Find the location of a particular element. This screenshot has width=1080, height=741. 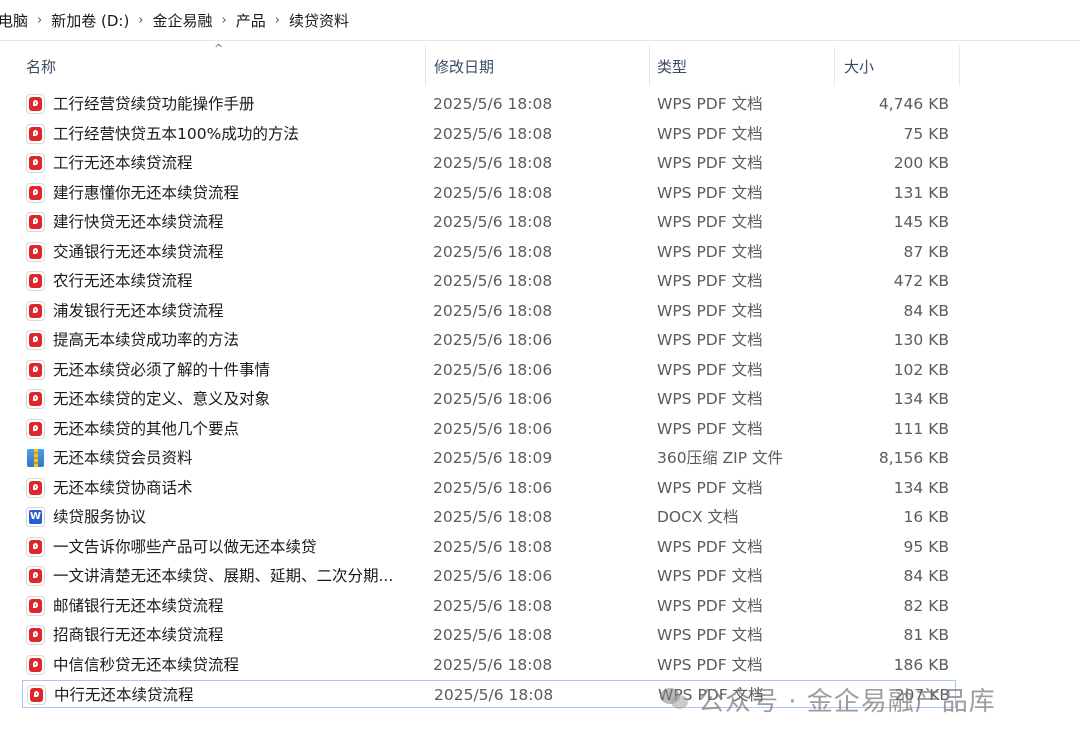

file-name: 工行经营快贷五本100%成功的方法 is located at coordinates (176, 133).